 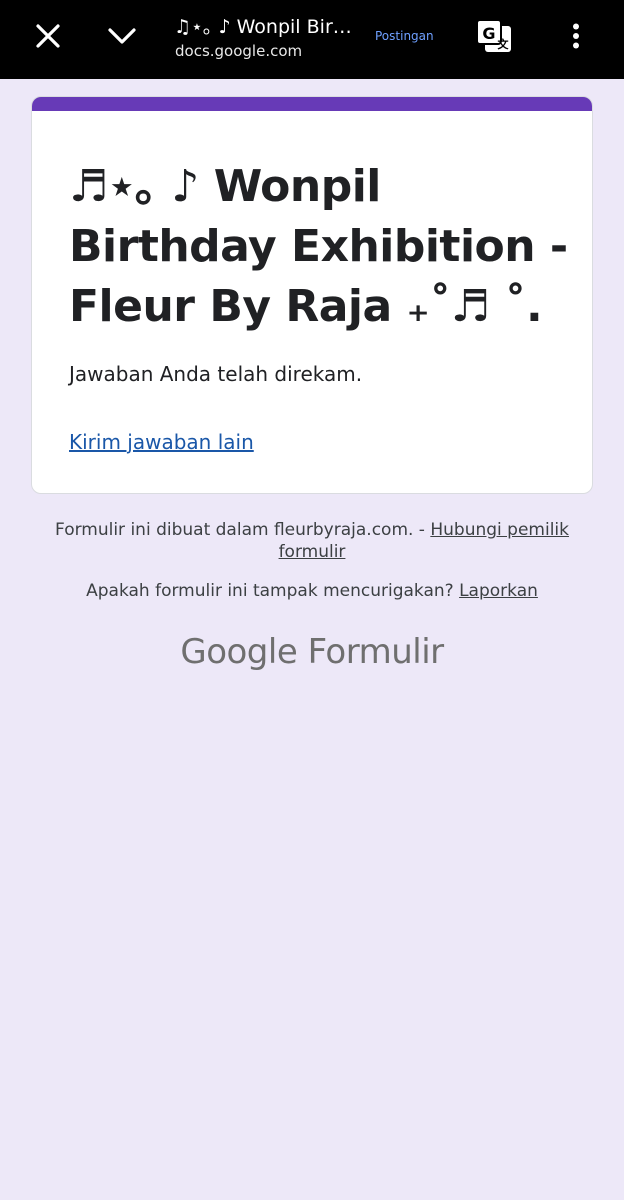 What do you see at coordinates (488, 33) in the screenshot?
I see `svg-text: G` at bounding box center [488, 33].